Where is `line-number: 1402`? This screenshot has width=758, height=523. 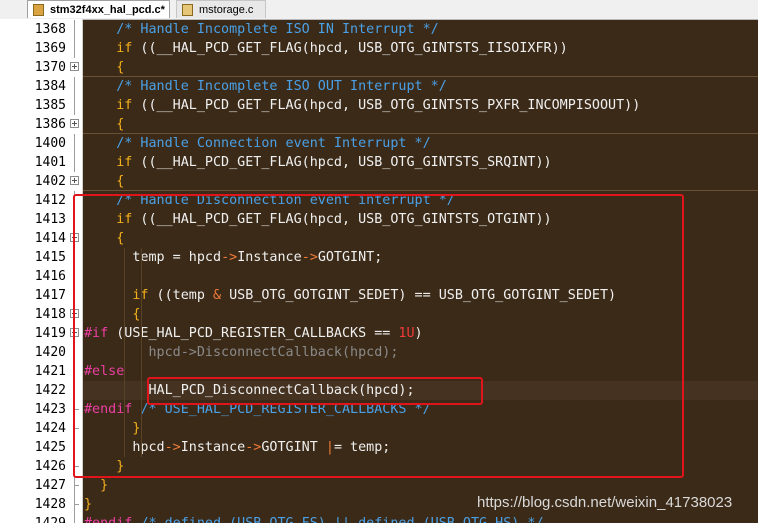
line-number: 1402 is located at coordinates (50, 181).